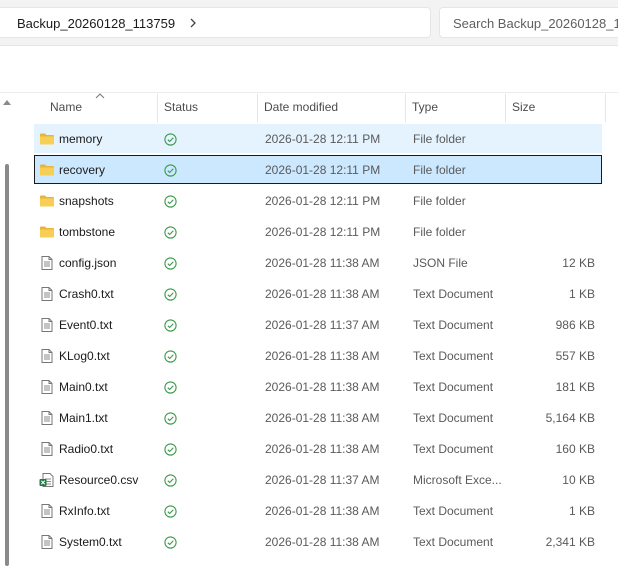 This screenshot has width=618, height=566. I want to click on file-name: Main1.txt, so click(83, 418).